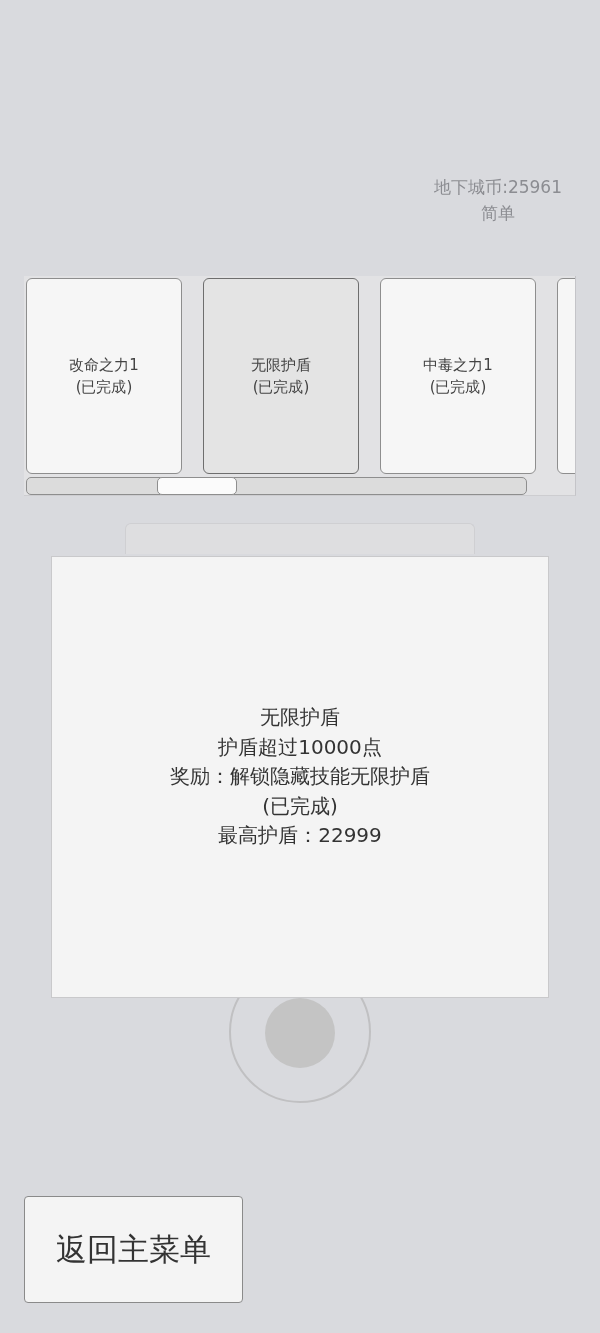 The image size is (600, 1333). I want to click on status-text: (已完成), so click(300, 806).